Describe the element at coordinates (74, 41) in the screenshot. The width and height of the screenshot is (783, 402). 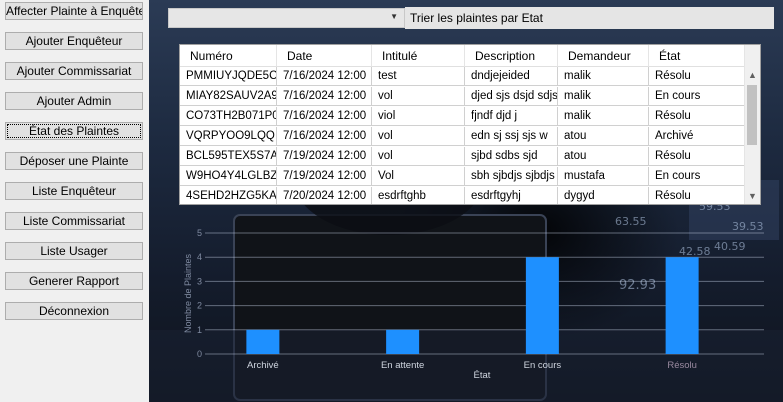
I see `ajouter-enqueteur-button: Ajouter Enquêteur` at that location.